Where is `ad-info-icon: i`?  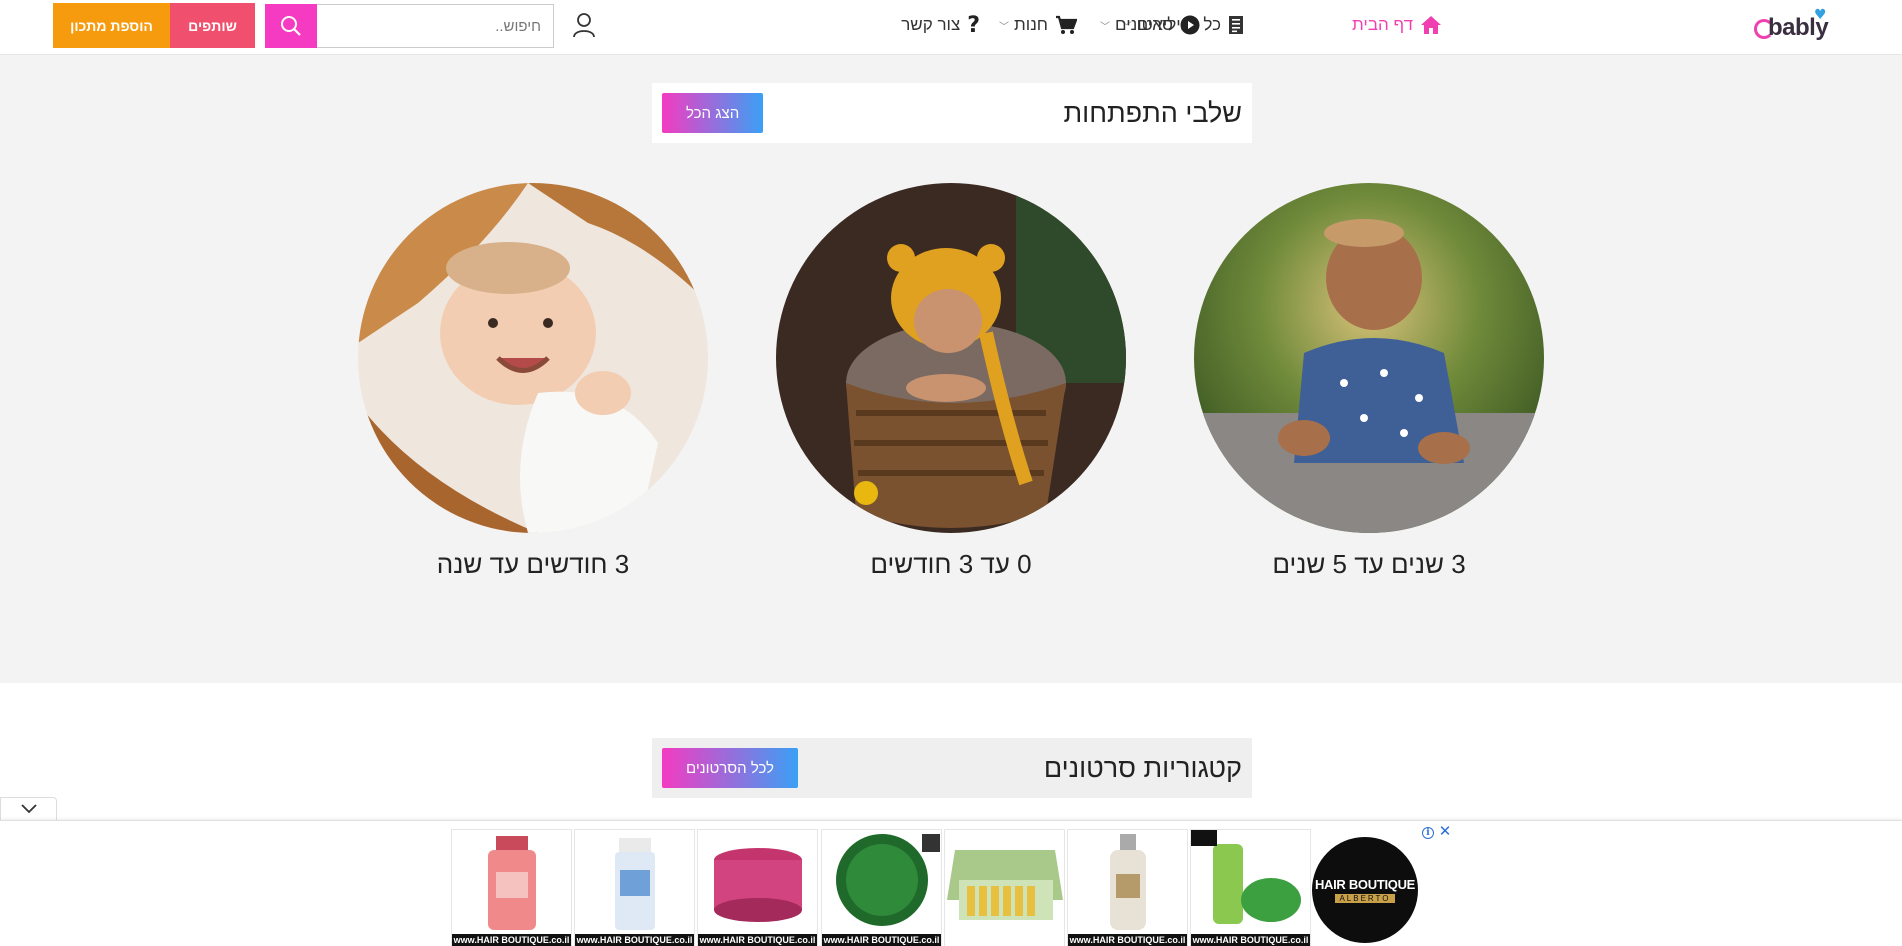
ad-info-icon: i is located at coordinates (1428, 833).